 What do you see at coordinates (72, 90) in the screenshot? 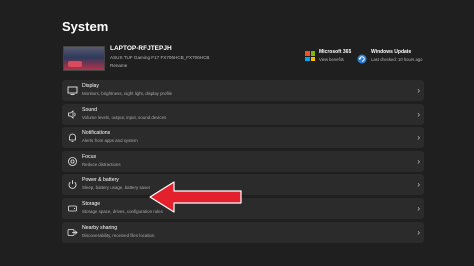
I see `display-icon` at bounding box center [72, 90].